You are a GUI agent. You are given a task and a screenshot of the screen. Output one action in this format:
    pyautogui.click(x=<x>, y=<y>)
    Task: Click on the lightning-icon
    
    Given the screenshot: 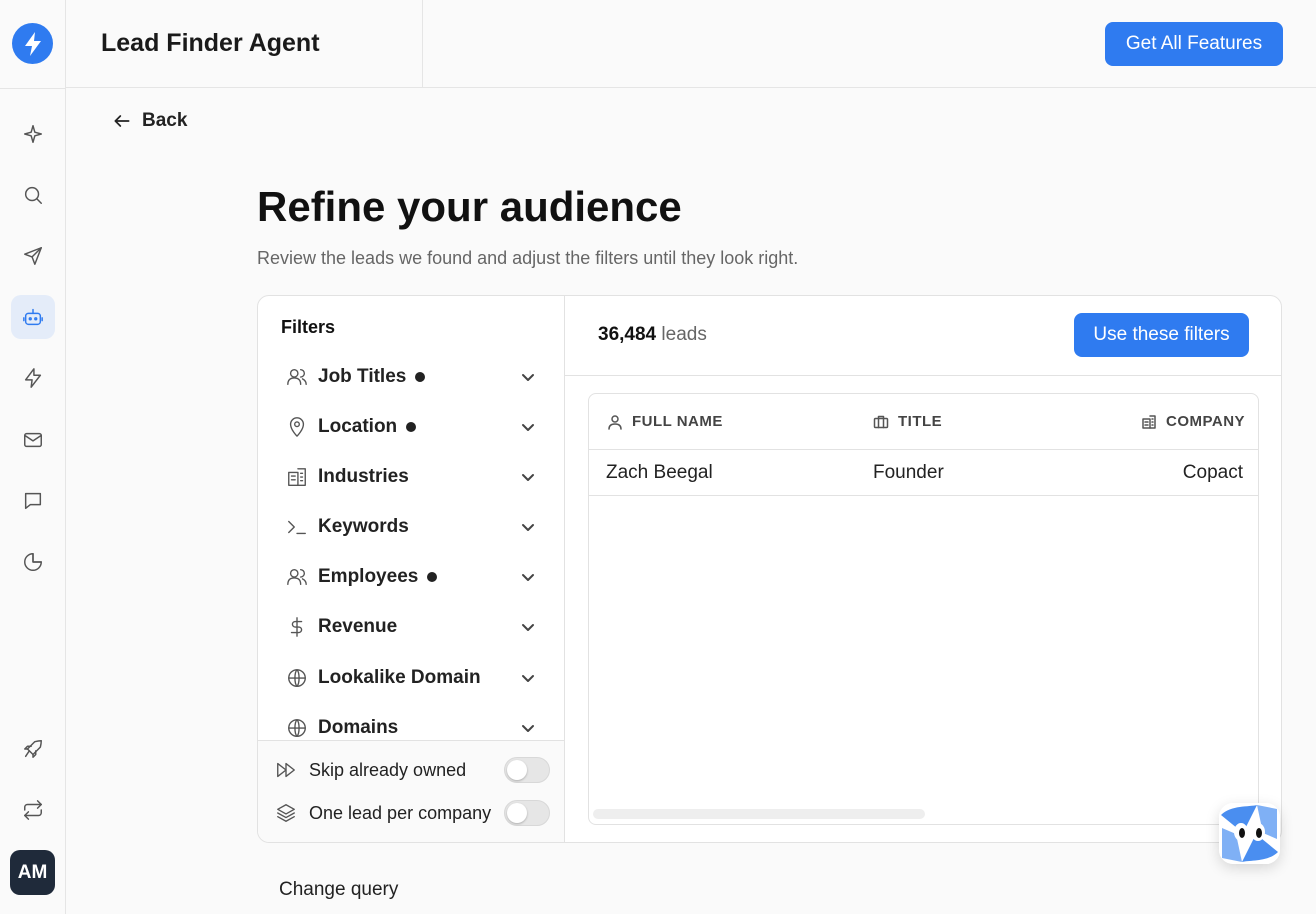 What is the action you would take?
    pyautogui.click(x=33, y=378)
    